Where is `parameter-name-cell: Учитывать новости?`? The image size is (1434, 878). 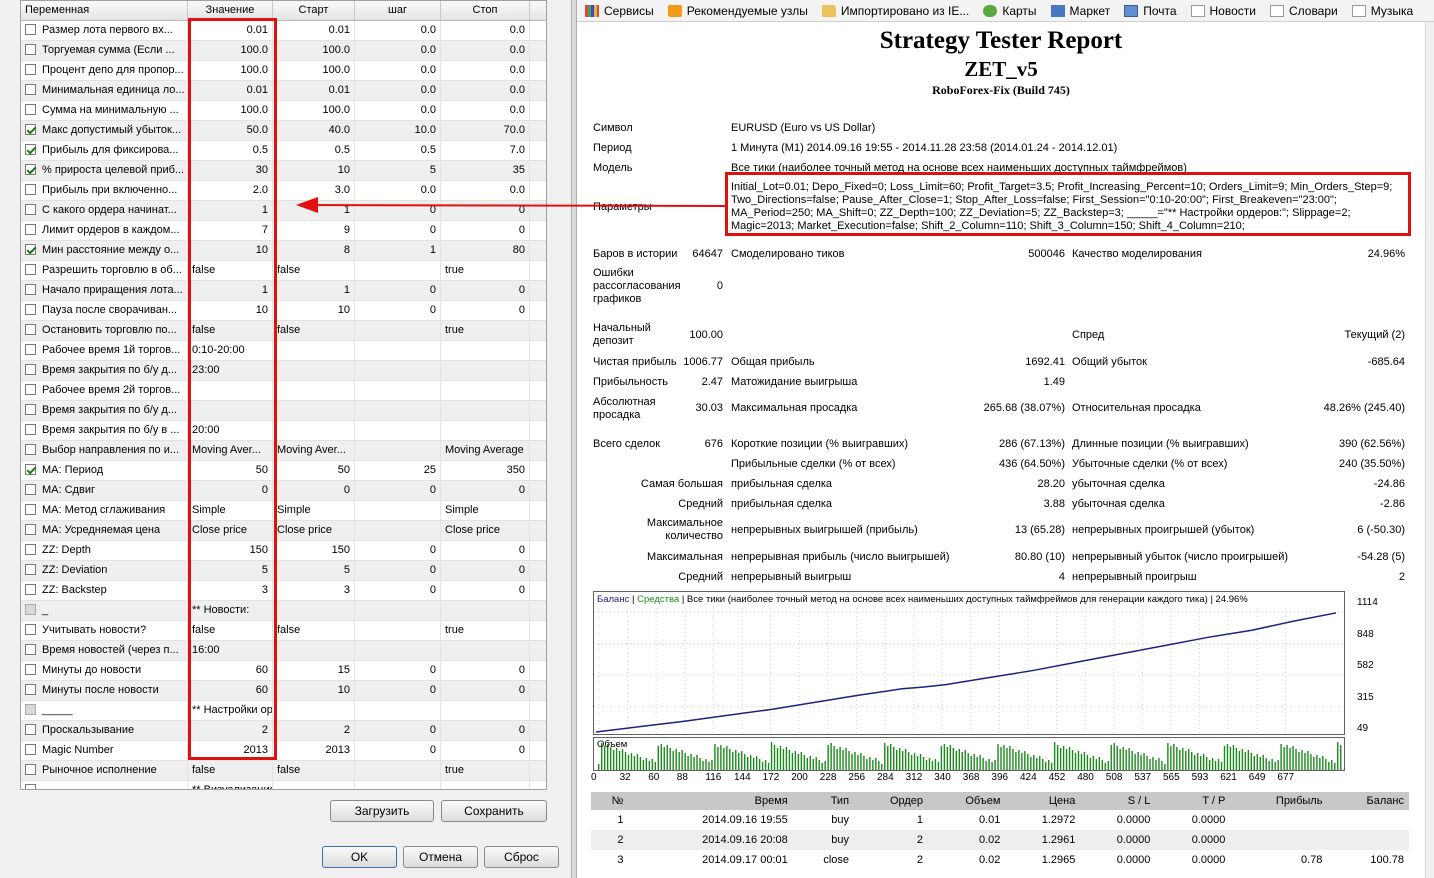
parameter-name-cell: Учитывать новости? is located at coordinates (104, 630).